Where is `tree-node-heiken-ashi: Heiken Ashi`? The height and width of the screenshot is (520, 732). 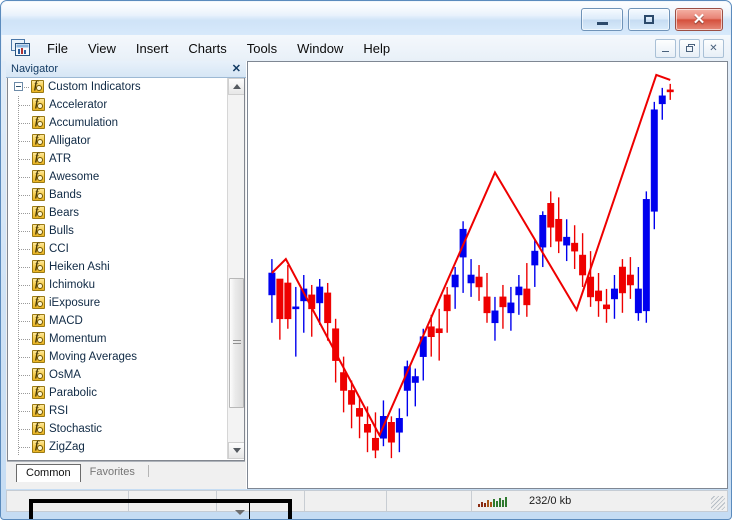
tree-node-heiken-ashi: Heiken Ashi is located at coordinates (117, 267).